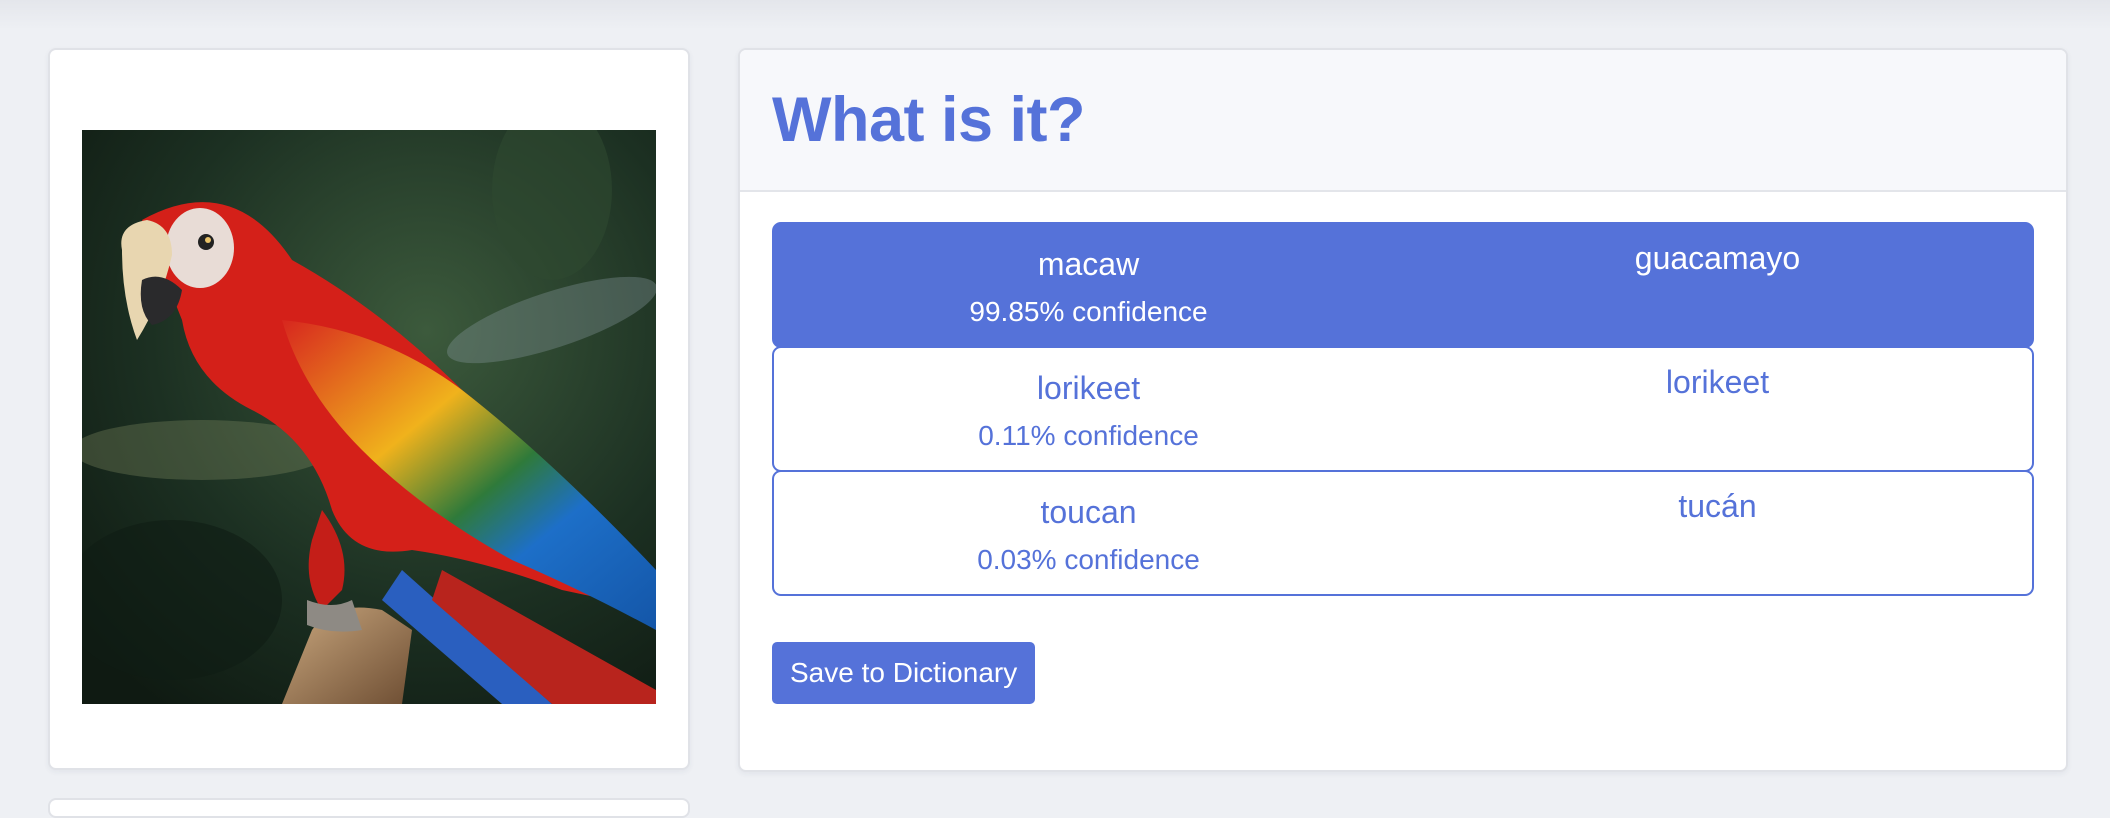 This screenshot has width=2110, height=818. What do you see at coordinates (904, 673) in the screenshot?
I see `save-to-dictionary-button: Save to Dictionary` at bounding box center [904, 673].